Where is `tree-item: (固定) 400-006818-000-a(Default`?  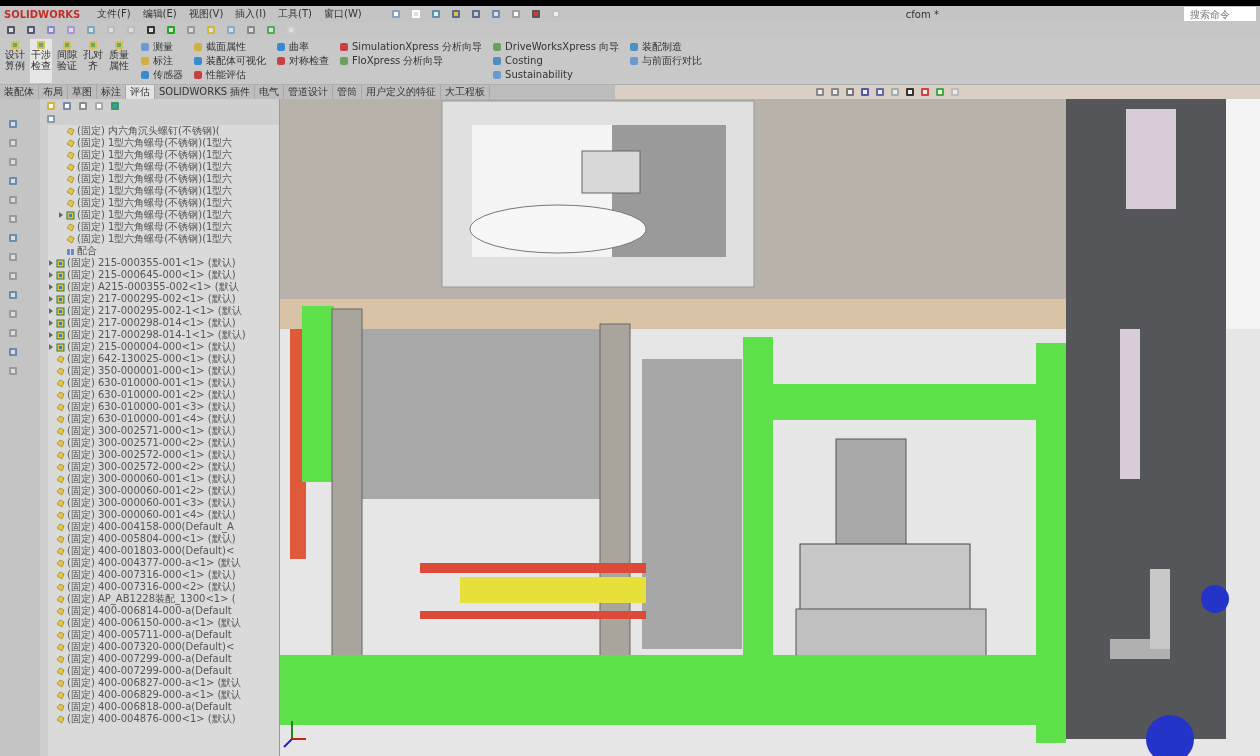 tree-item: (固定) 400-006818-000-a(Default is located at coordinates (149, 707).